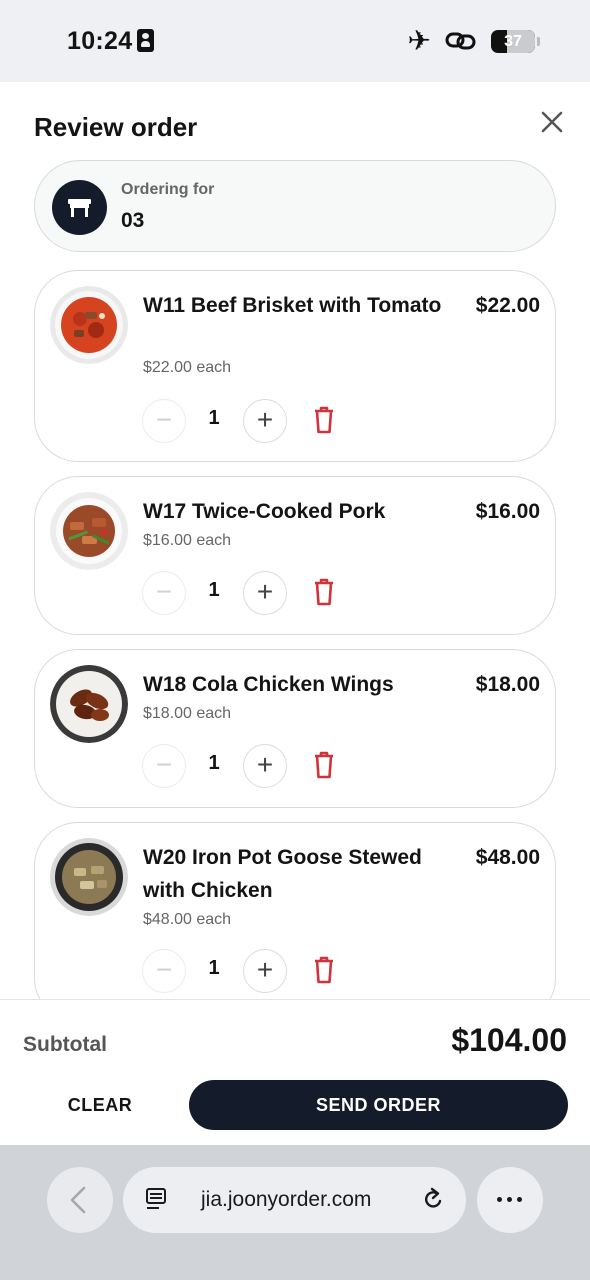 The image size is (590, 1280). I want to click on subtotal-label: Subtotal, so click(65, 1044).